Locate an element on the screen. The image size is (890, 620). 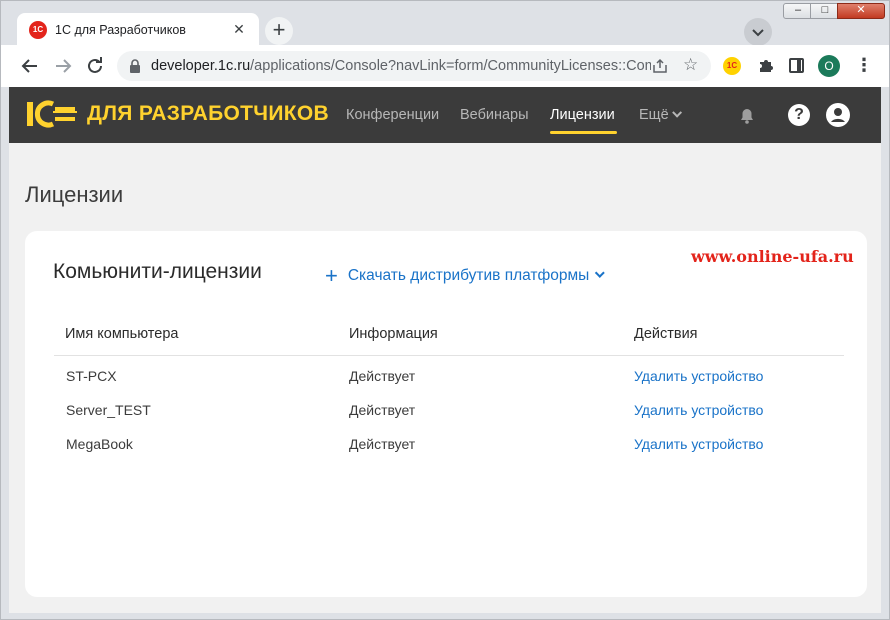
table-header-divider is located at coordinates (449, 355).